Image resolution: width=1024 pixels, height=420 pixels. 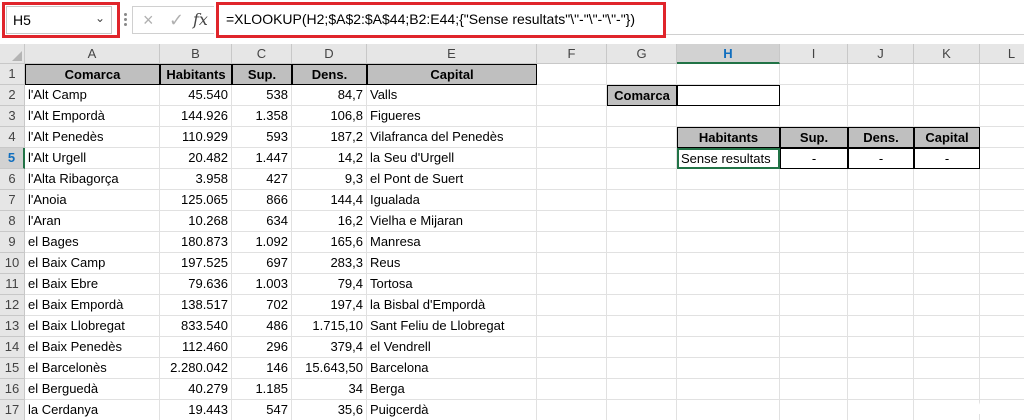 What do you see at coordinates (92, 158) in the screenshot?
I see `table-cell: l'Alt Urgell` at bounding box center [92, 158].